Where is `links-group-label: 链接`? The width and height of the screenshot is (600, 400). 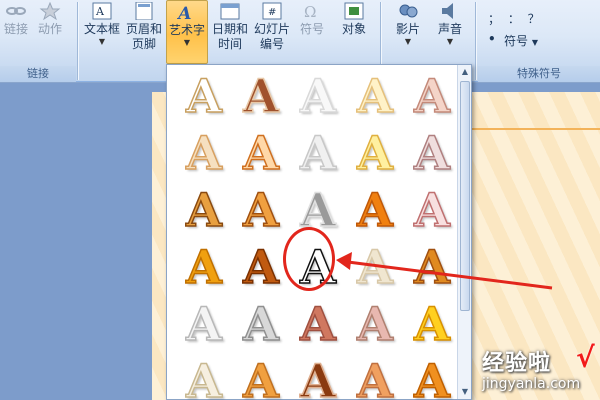
links-group-label: 链接 is located at coordinates (38, 74).